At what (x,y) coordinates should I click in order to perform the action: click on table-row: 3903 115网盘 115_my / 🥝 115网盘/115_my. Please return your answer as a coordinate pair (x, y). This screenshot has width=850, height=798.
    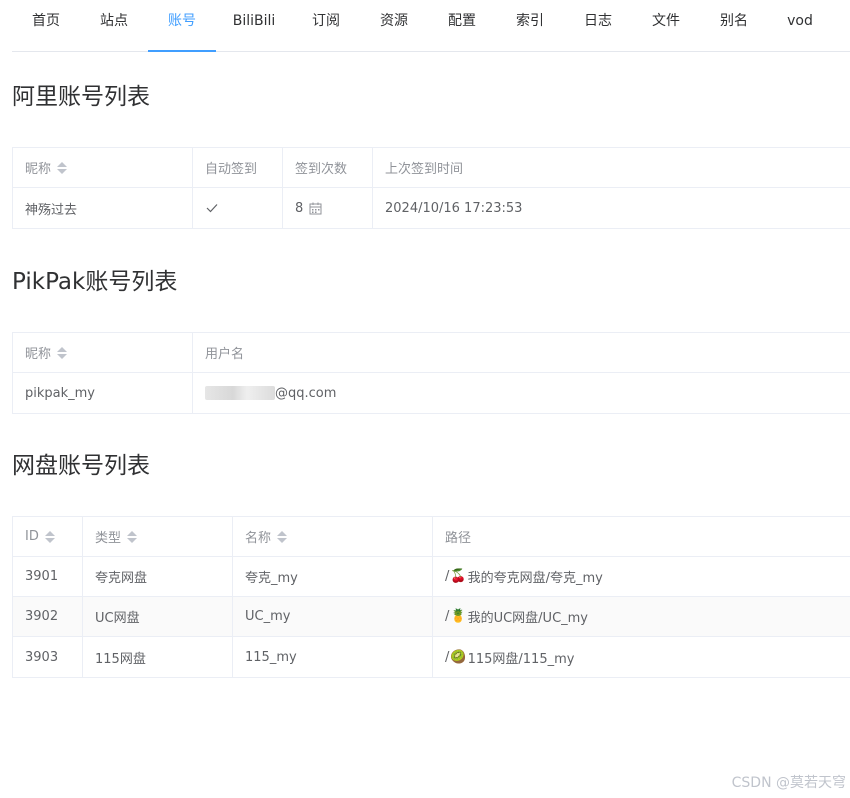
    Looking at the image, I should click on (431, 657).